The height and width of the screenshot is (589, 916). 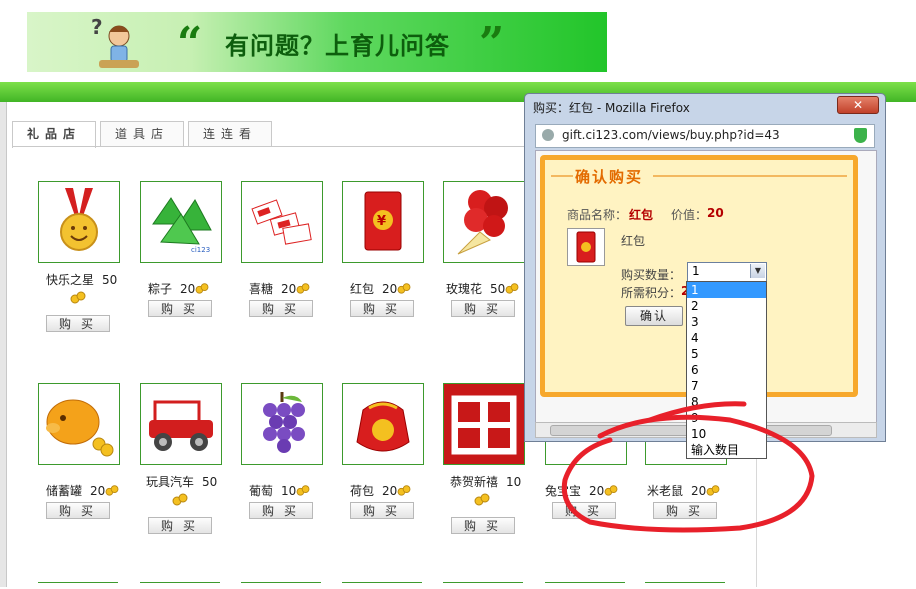 What do you see at coordinates (688, 473) in the screenshot?
I see `annotation-circle` at bounding box center [688, 473].